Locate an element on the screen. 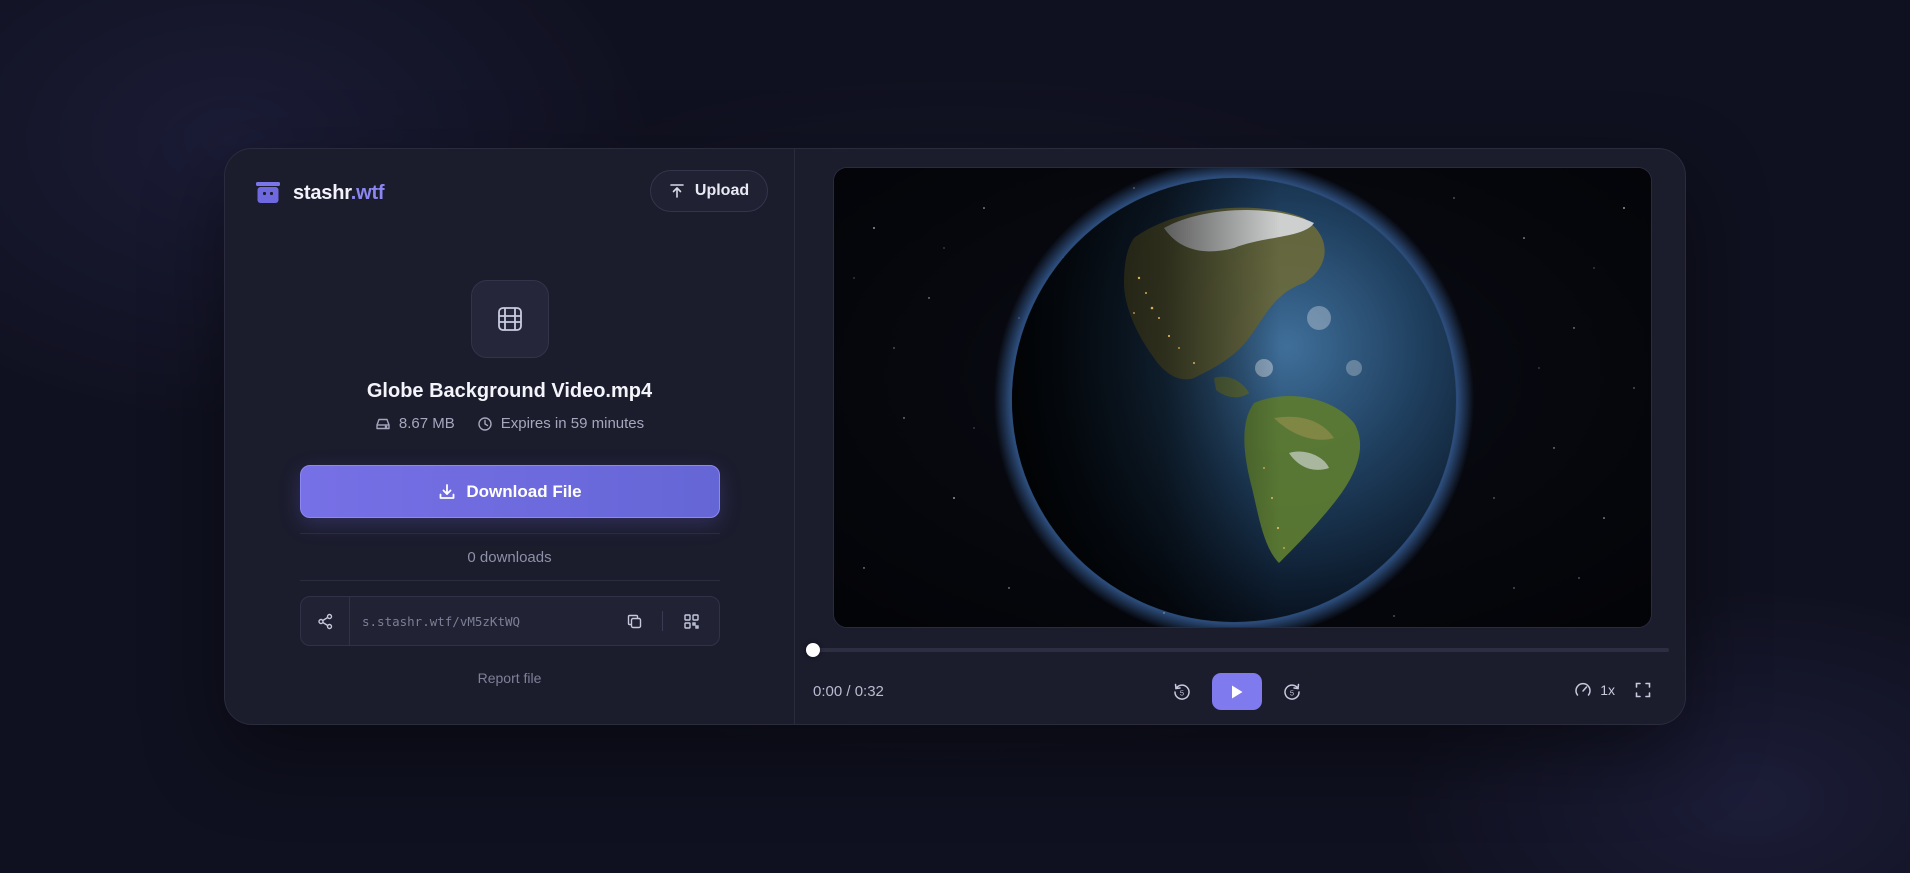 Image resolution: width=1910 pixels, height=873 pixels. qr-code-icon is located at coordinates (691, 621).